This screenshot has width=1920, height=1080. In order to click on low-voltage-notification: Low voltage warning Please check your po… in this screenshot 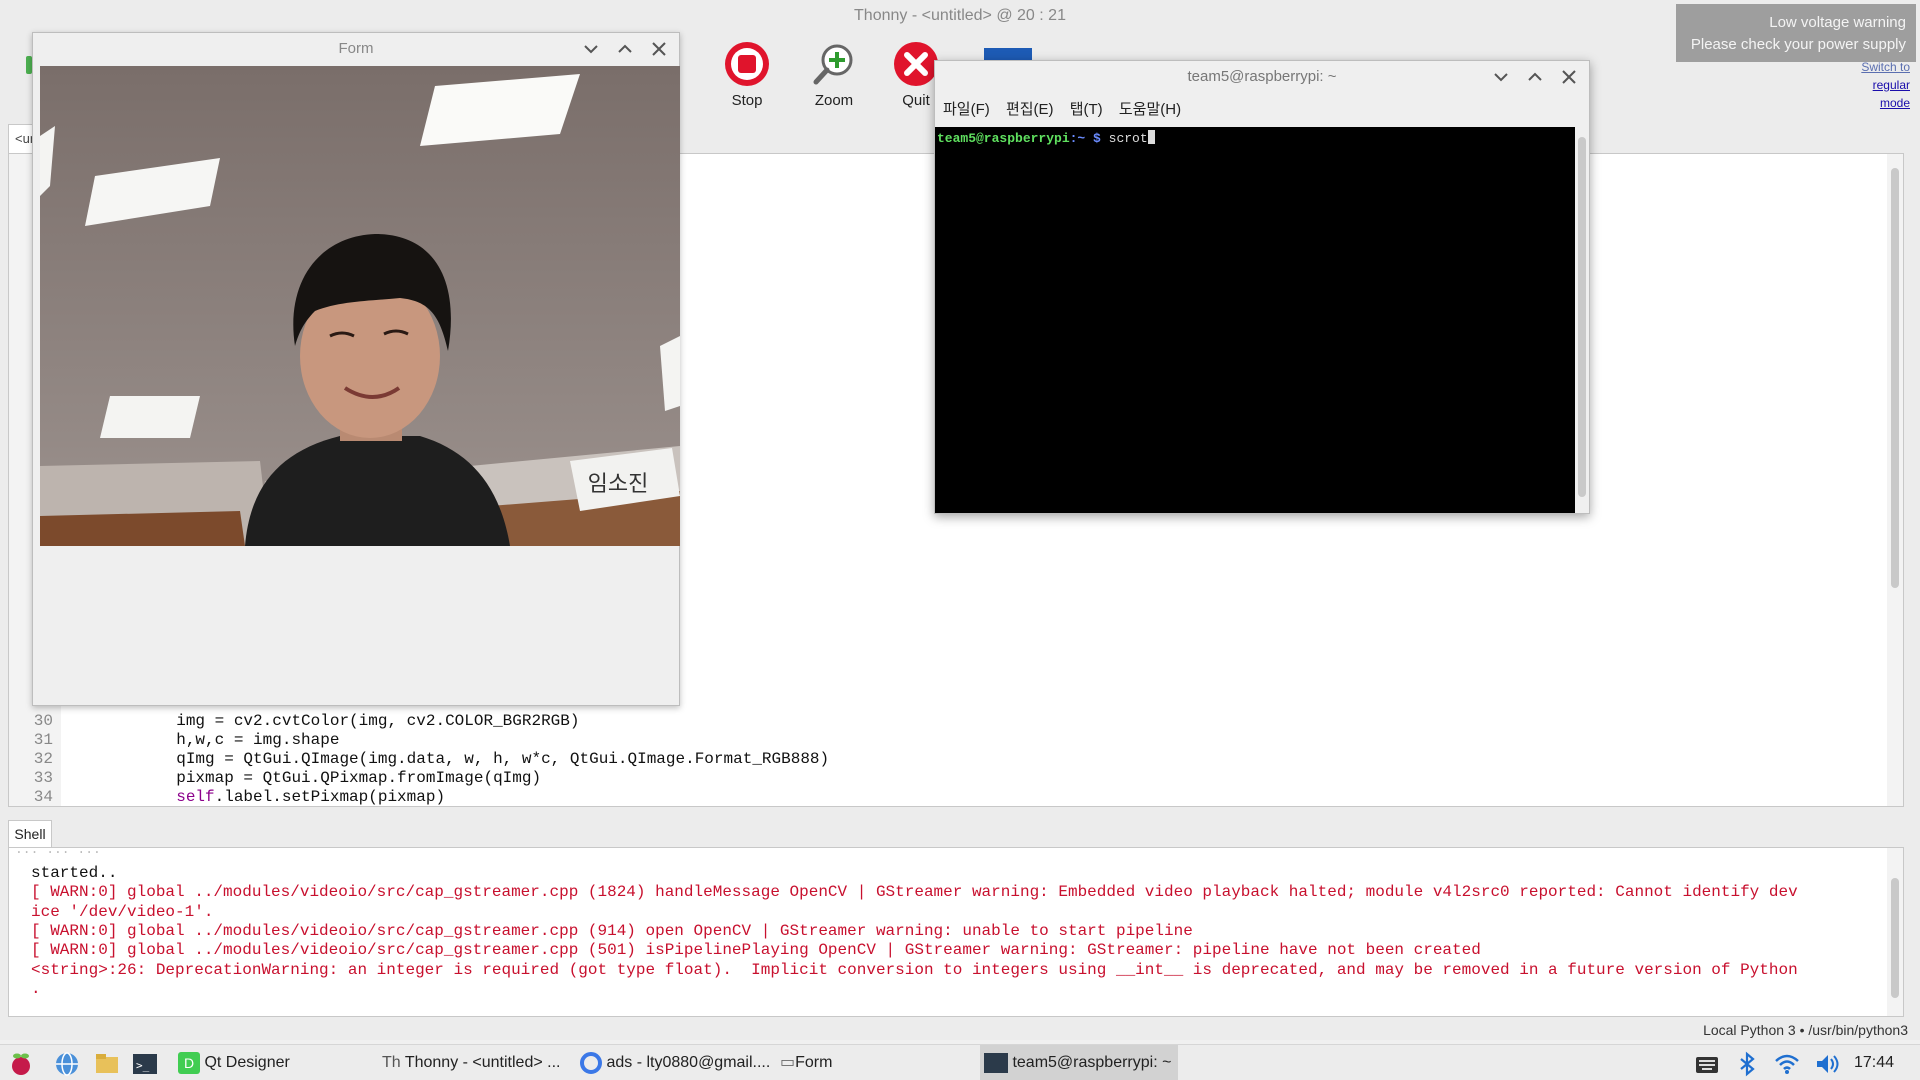, I will do `click(1796, 33)`.